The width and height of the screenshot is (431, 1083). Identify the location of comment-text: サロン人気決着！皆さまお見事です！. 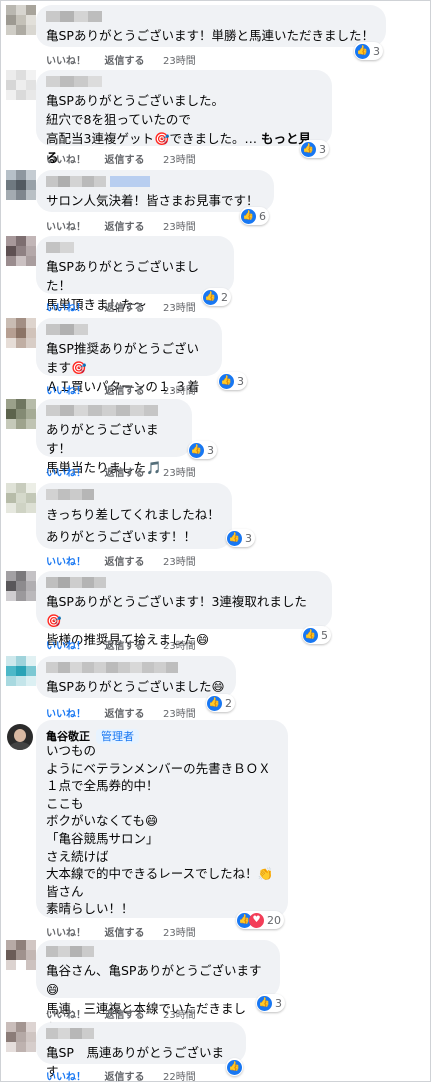
(152, 200).